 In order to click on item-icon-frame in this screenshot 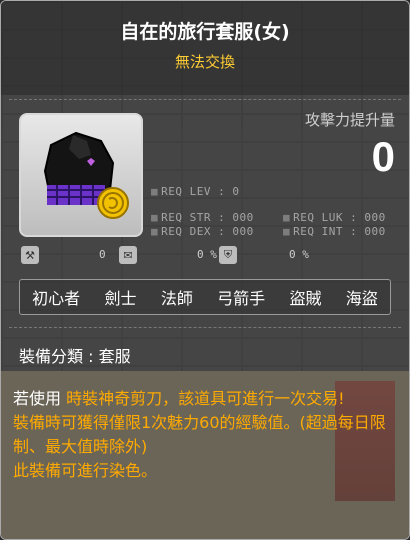, I will do `click(81, 175)`.